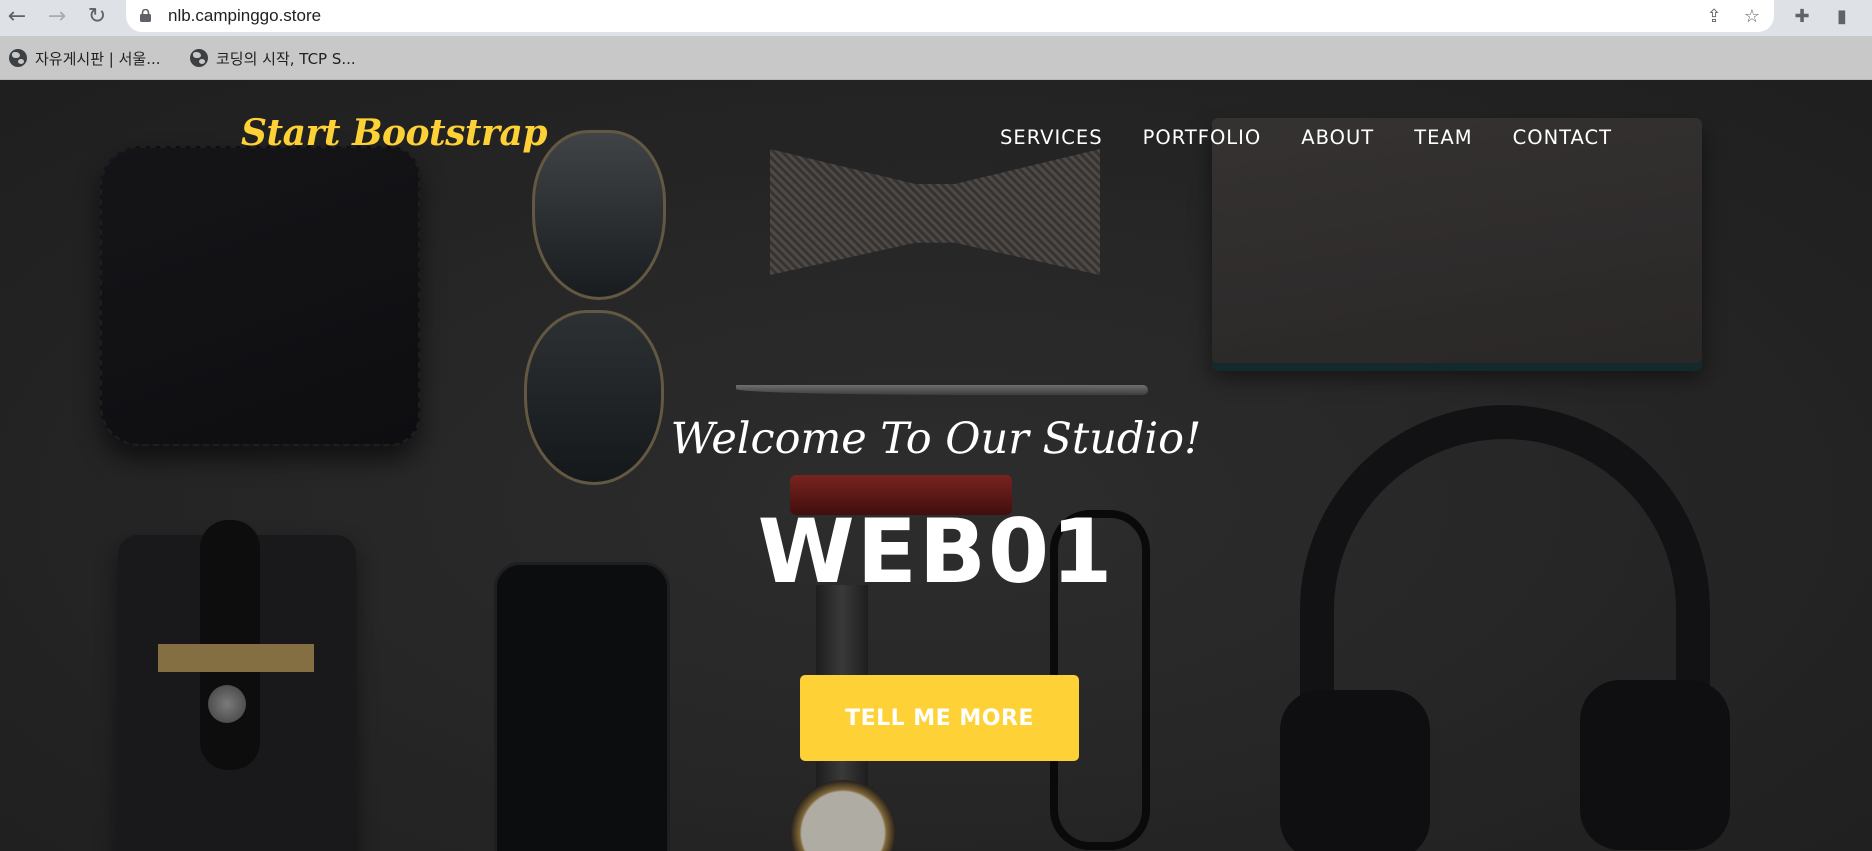  What do you see at coordinates (145, 15) in the screenshot?
I see `lock-icon` at bounding box center [145, 15].